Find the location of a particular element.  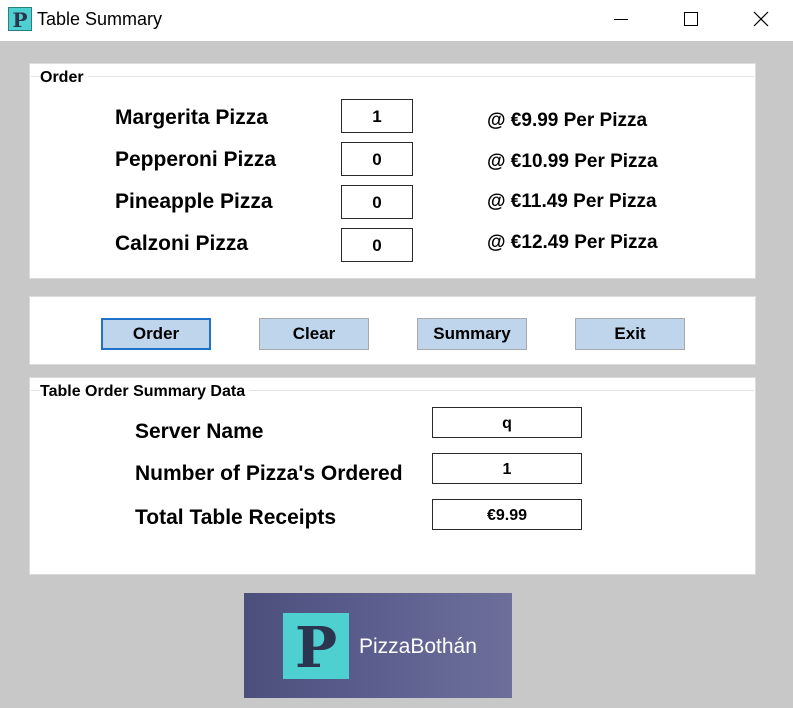

pepperoni-label: Pepperoni Pizza is located at coordinates (196, 159).